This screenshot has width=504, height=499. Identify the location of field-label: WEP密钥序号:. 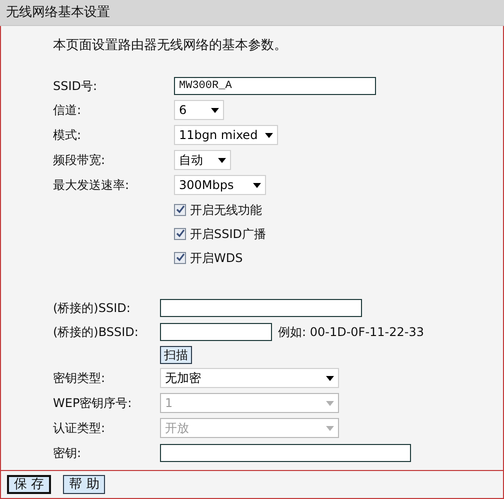
(93, 403).